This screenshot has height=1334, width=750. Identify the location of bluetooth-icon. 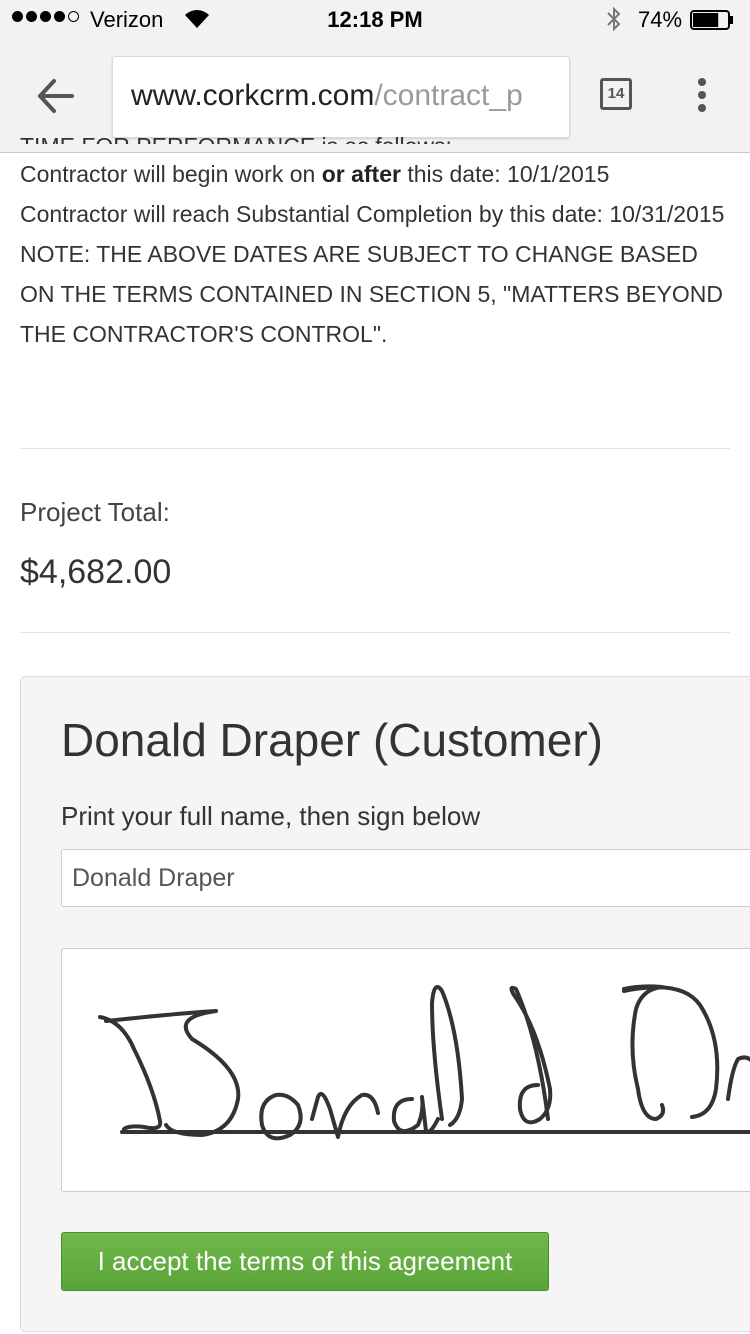
(614, 19).